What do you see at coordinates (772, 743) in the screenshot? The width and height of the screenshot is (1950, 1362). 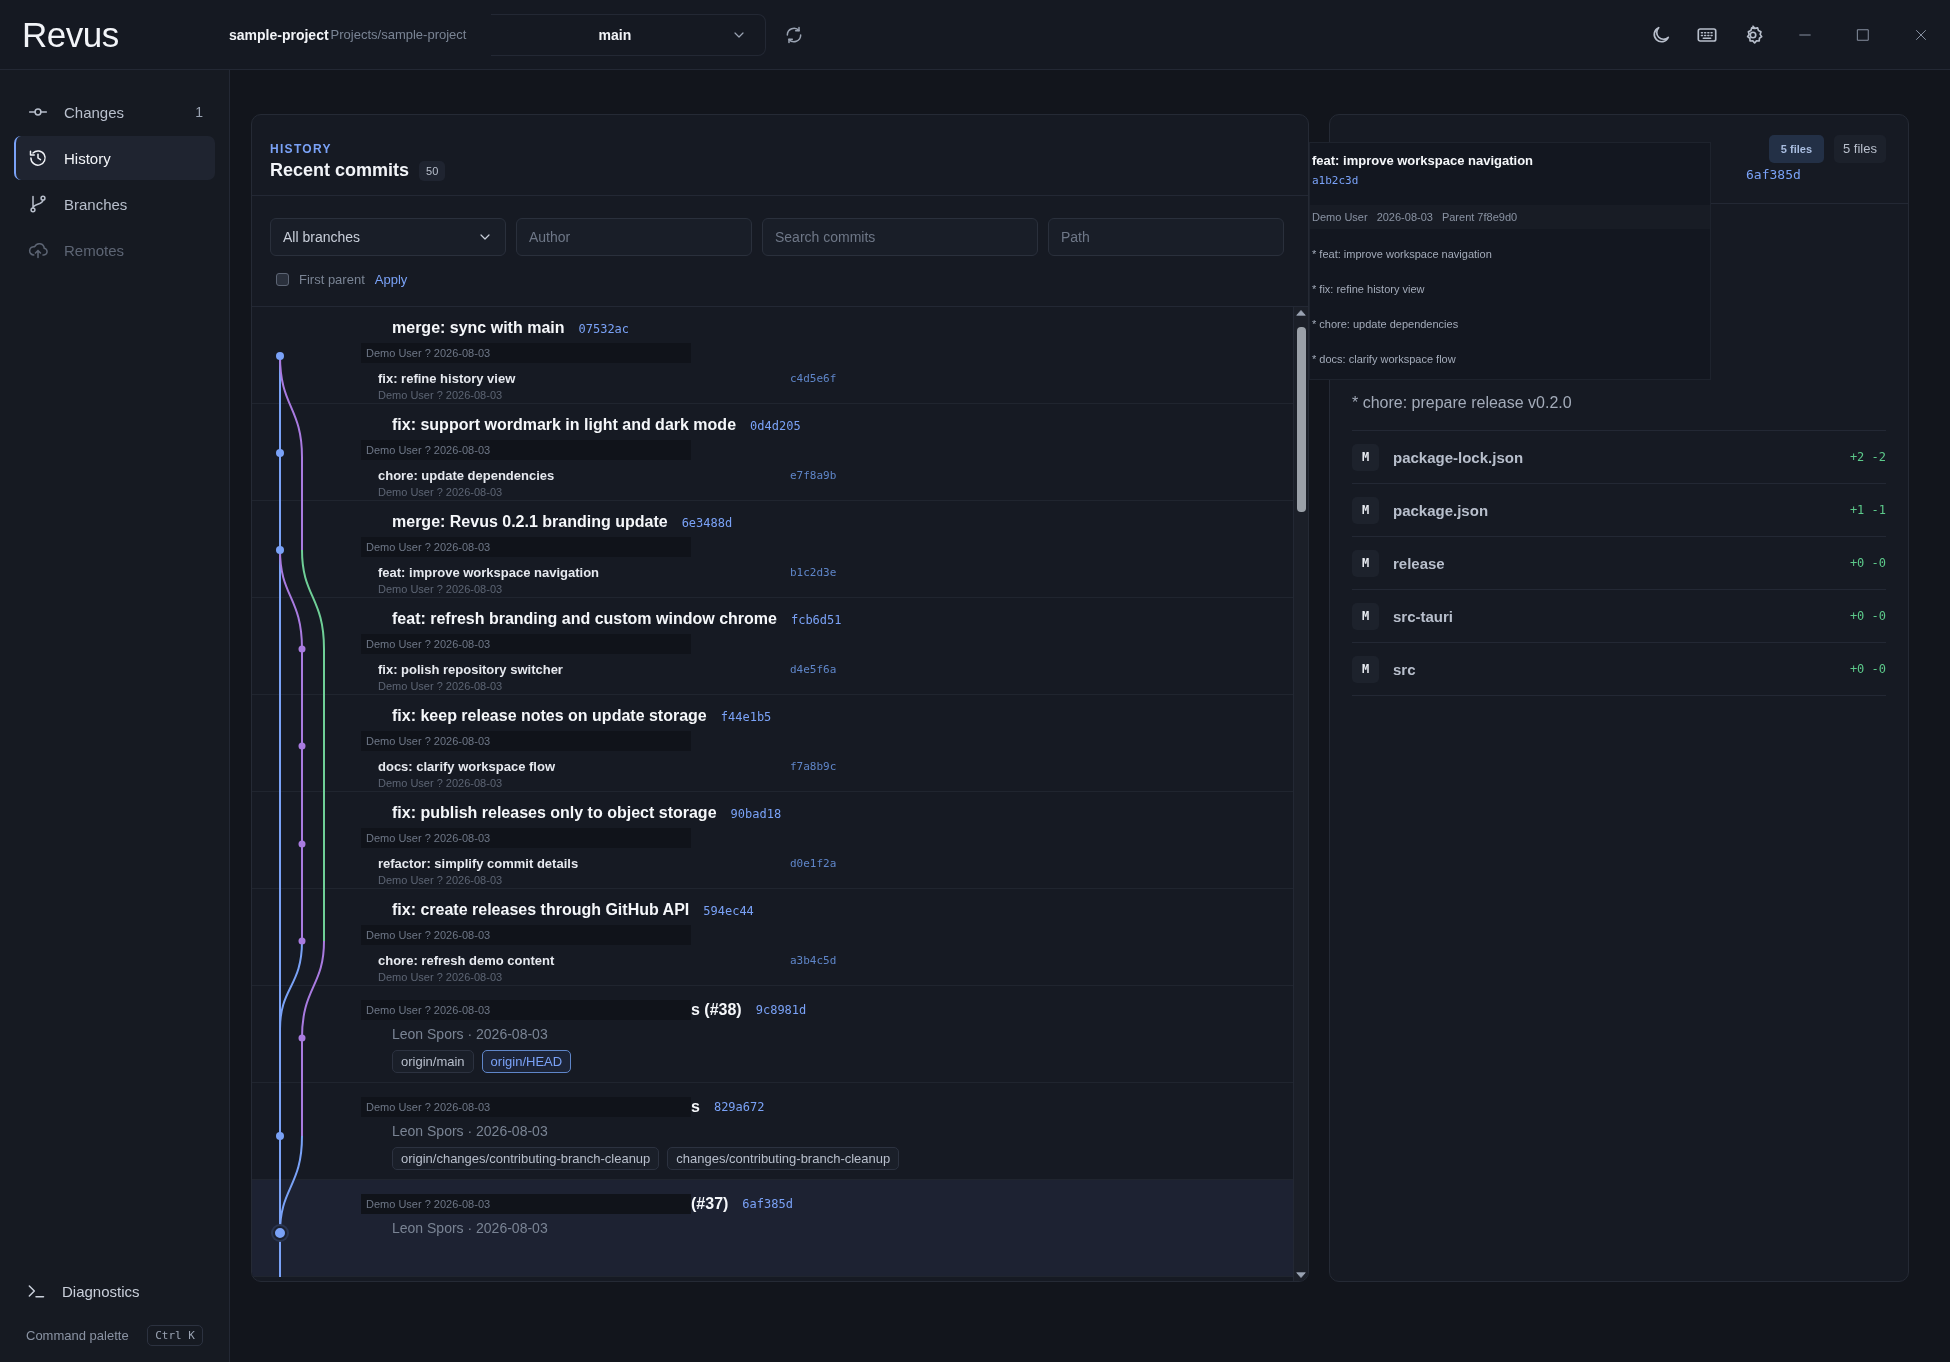 I see `commit-row: fix: keep release notes on update storage f44e1b5 Demo User ? 2026-08-03 docs: clarify workspace flow f7a8b9c Demo User ? 2026-08-03` at bounding box center [772, 743].